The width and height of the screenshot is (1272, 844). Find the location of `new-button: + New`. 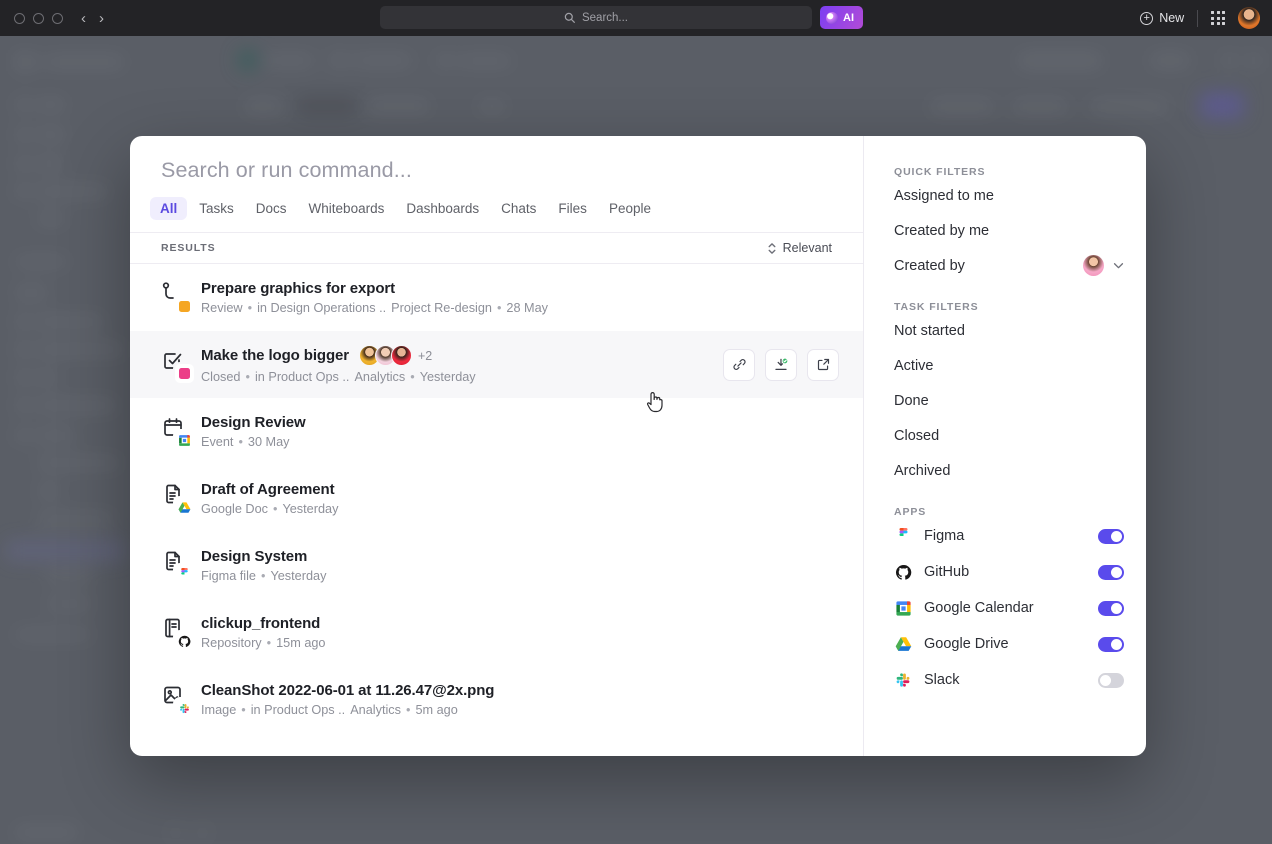

new-button: + New is located at coordinates (1162, 18).